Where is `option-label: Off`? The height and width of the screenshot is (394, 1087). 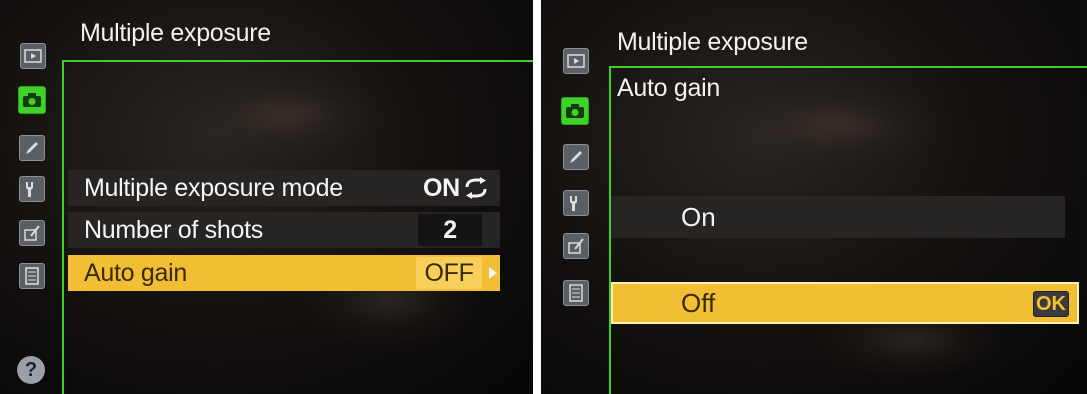 option-label: Off is located at coordinates (698, 302).